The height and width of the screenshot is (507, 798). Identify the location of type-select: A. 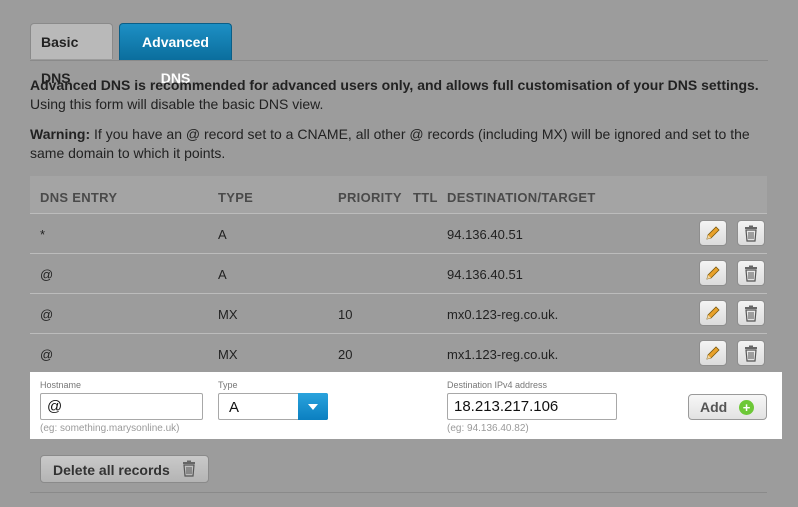
(273, 406).